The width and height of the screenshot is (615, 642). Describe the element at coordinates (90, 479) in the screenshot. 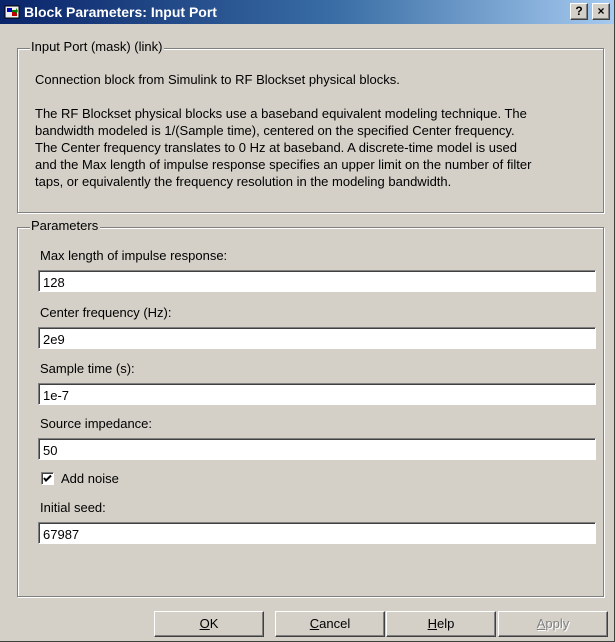

I see `add-noise-label: Add noise` at that location.